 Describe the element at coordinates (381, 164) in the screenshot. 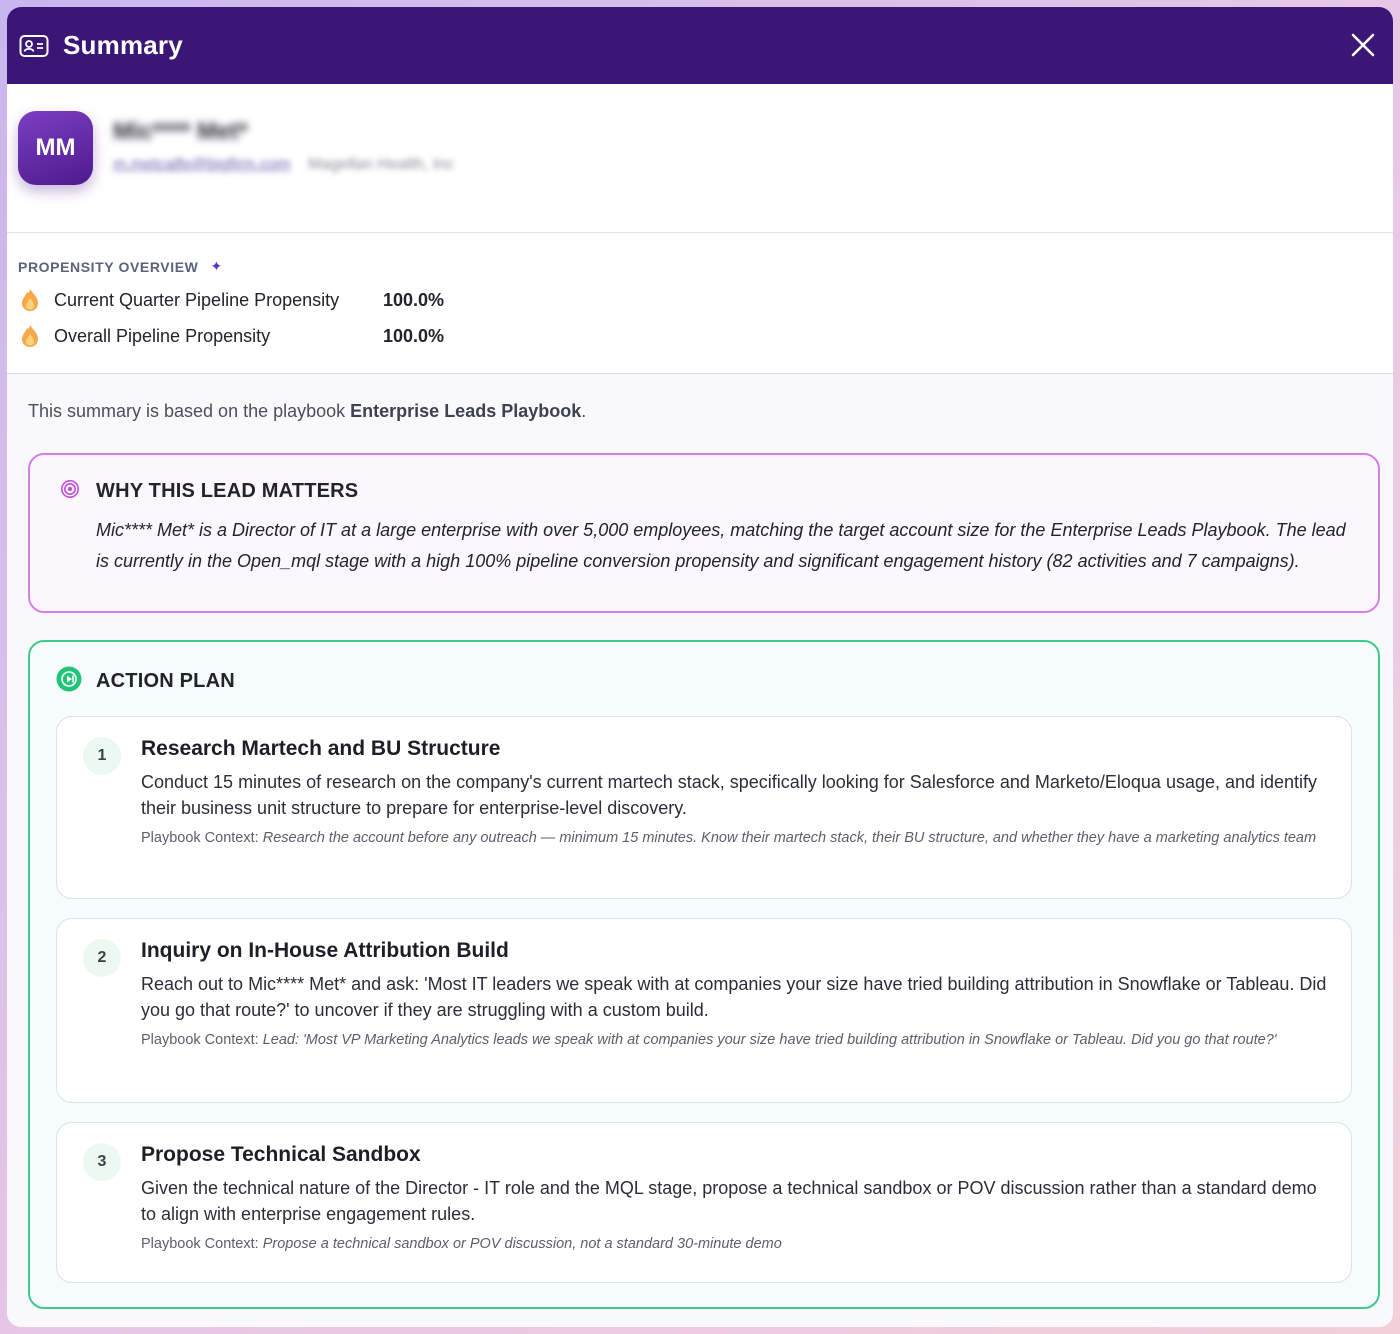

I see `lead-company: Magellan Health, Inc` at that location.